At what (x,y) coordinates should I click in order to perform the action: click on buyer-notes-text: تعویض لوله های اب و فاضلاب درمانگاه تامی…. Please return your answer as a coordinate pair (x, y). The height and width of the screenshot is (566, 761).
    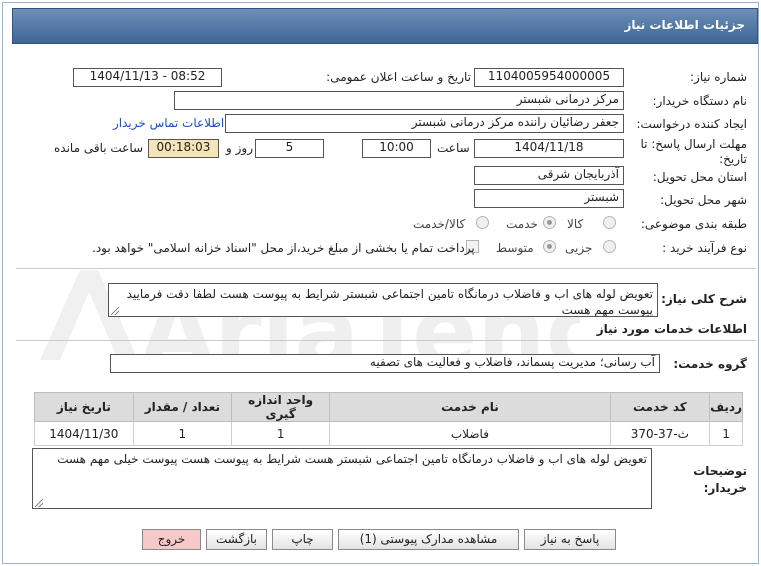
    Looking at the image, I should click on (352, 459).